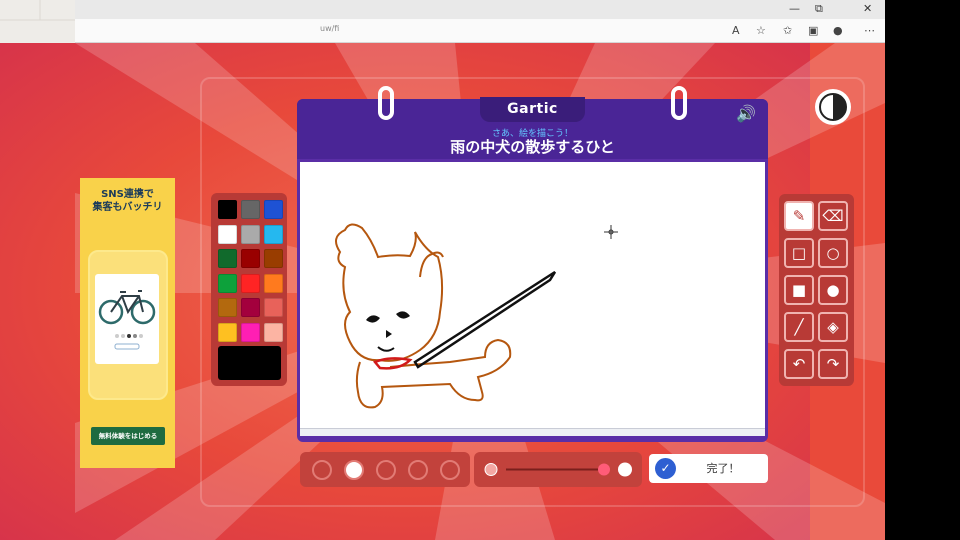 Image resolution: width=960 pixels, height=540 pixels. What do you see at coordinates (833, 216) in the screenshot?
I see `eraser-icon: ⌫` at bounding box center [833, 216].